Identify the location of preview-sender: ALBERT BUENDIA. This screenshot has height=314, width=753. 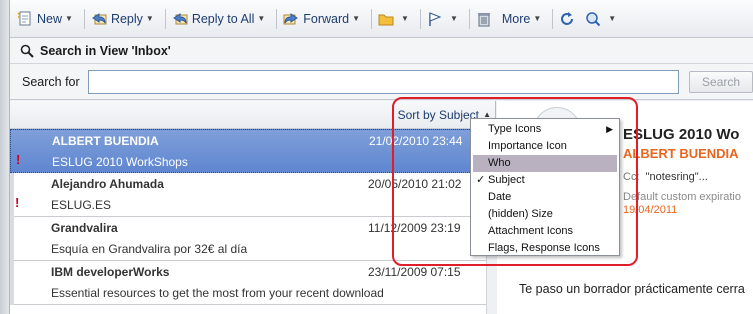
(681, 153).